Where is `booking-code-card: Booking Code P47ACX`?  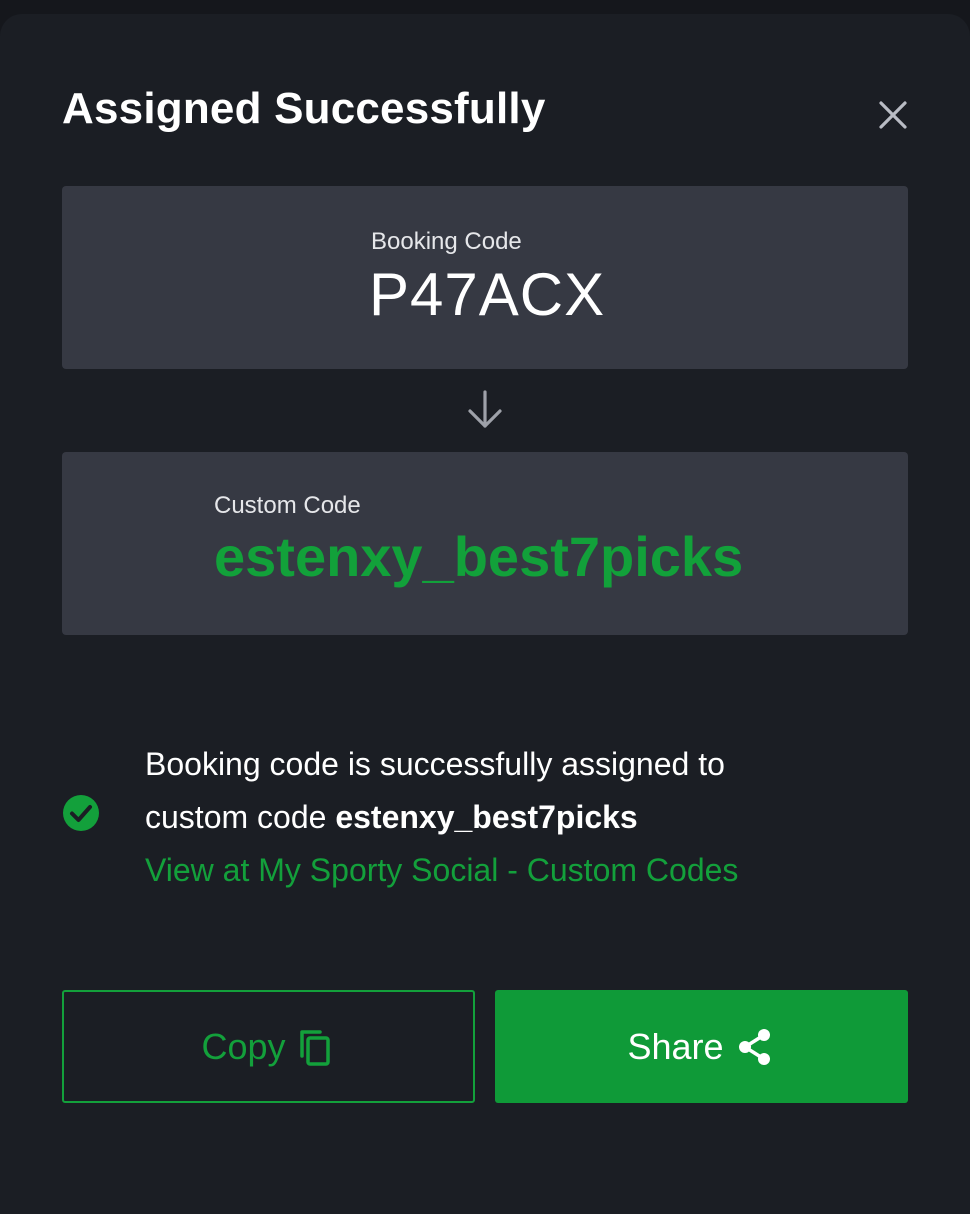
booking-code-card: Booking Code P47ACX is located at coordinates (485, 277).